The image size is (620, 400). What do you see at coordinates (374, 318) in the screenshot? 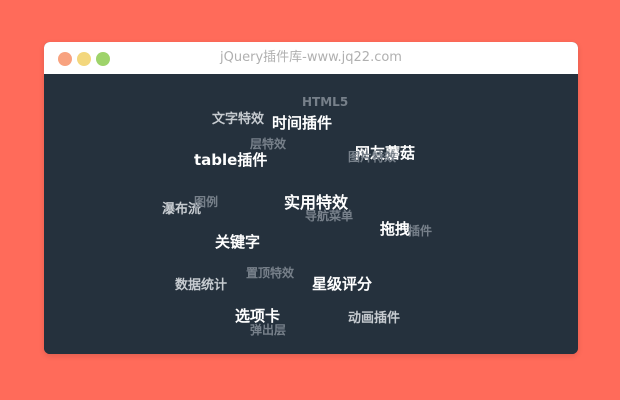
I see `tag-link: 动画插件` at bounding box center [374, 318].